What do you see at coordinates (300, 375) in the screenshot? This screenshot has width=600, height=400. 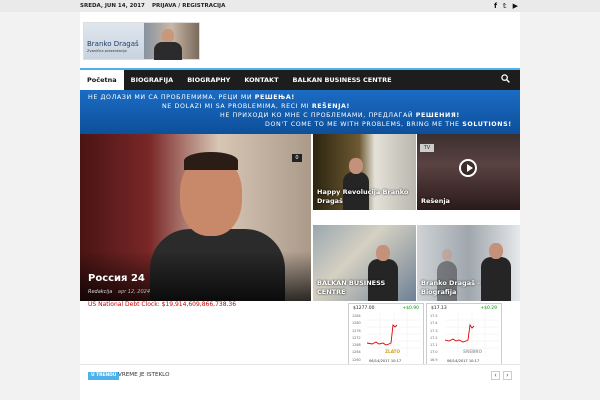 I see `trending-ticker: U TRENDU VREME JE ISTEKLO ‹ ›` at bounding box center [300, 375].